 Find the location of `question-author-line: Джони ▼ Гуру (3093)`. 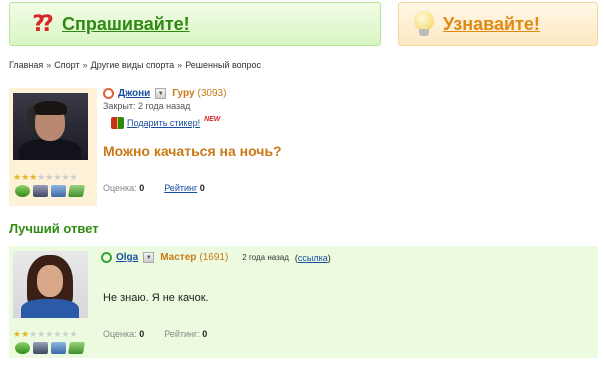

question-author-line: Джони ▼ Гуру (3093) is located at coordinates (164, 93).